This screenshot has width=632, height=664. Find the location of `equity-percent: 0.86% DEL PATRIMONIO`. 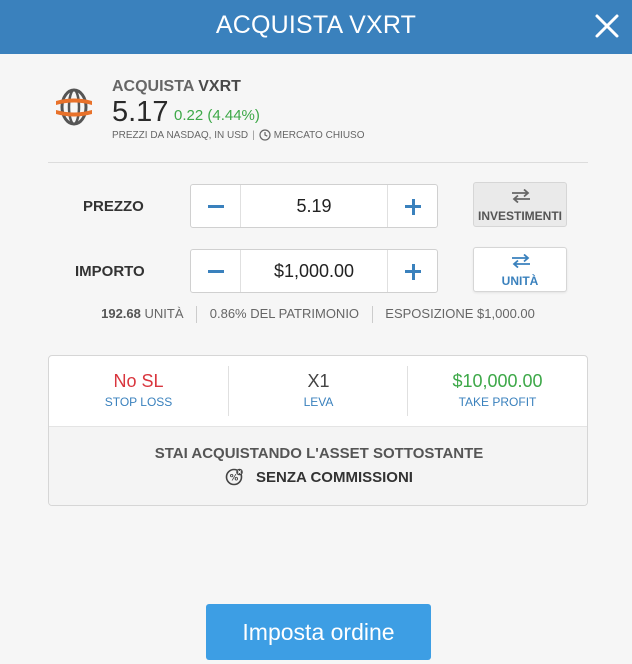

equity-percent: 0.86% DEL PATRIMONIO is located at coordinates (284, 313).